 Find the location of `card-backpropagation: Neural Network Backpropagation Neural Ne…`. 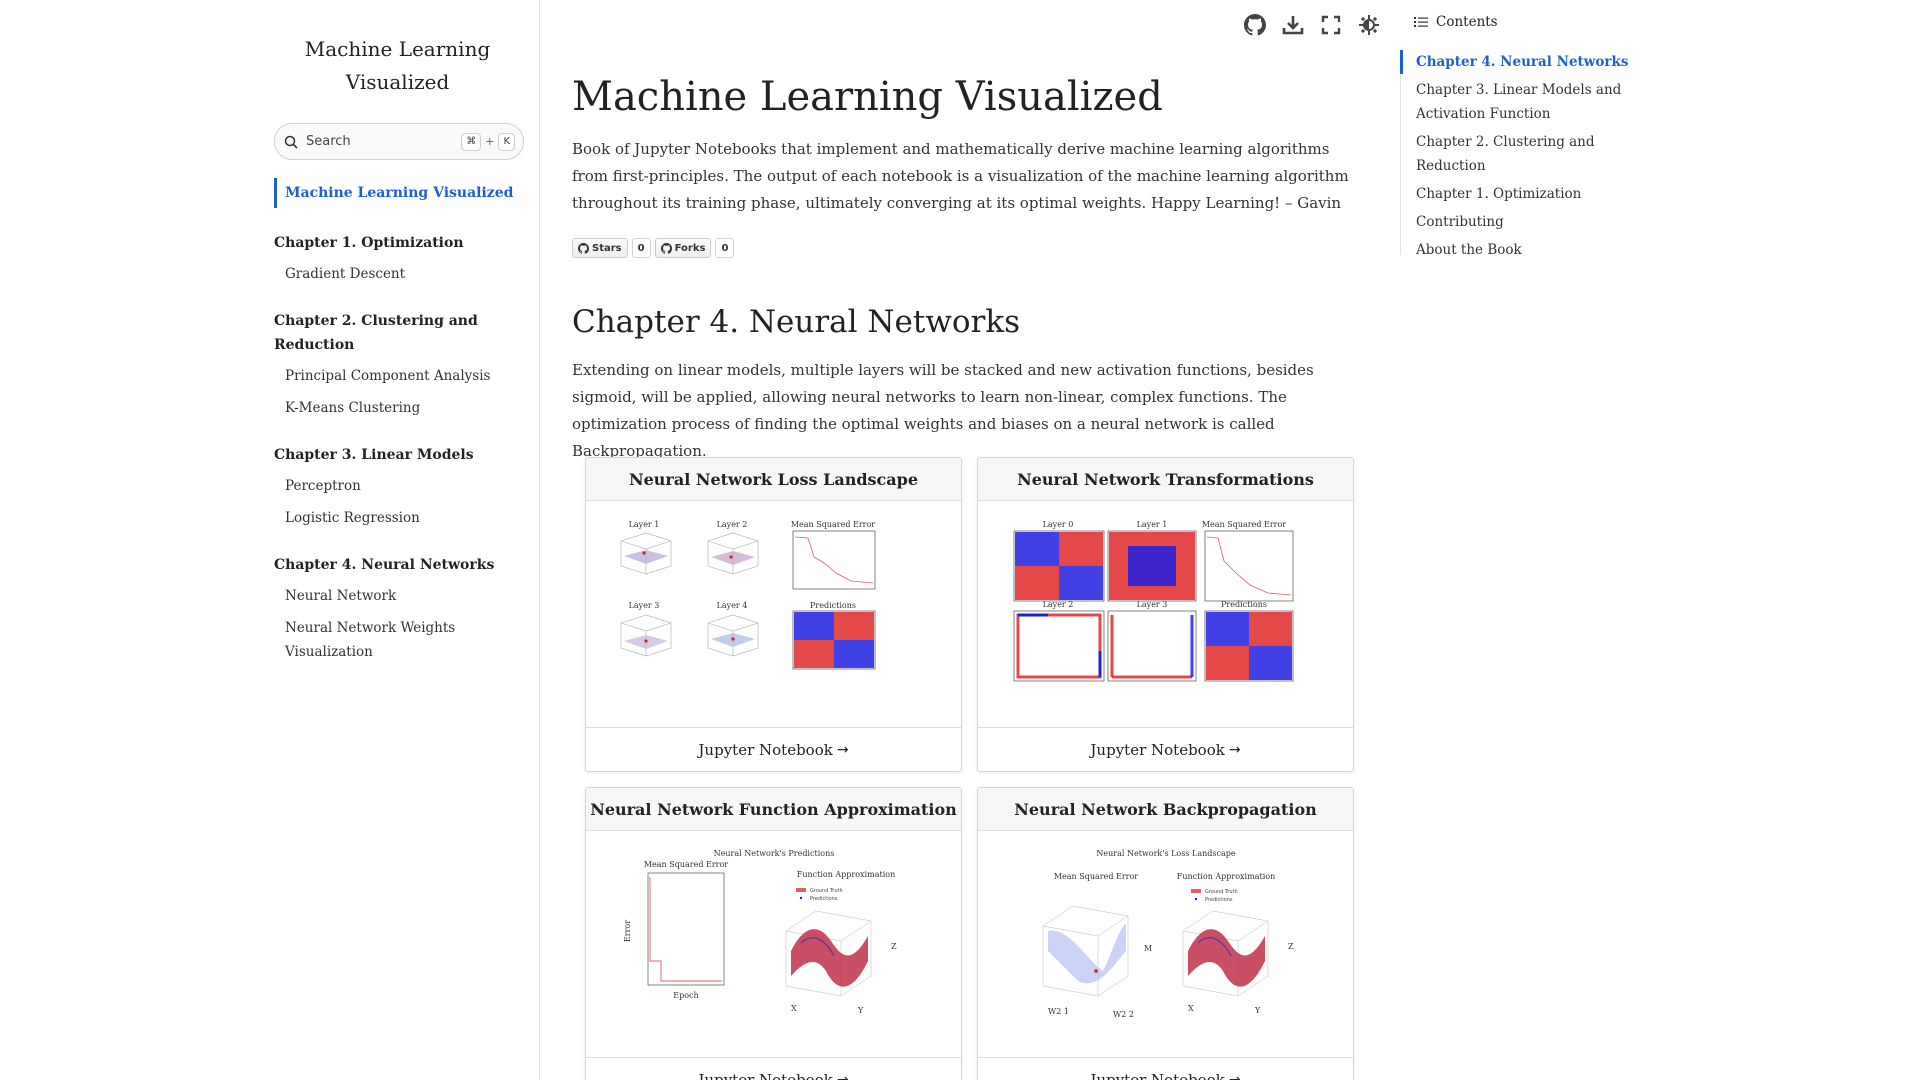

card-backpropagation: Neural Network Backpropagation Neural Ne… is located at coordinates (1165, 933).